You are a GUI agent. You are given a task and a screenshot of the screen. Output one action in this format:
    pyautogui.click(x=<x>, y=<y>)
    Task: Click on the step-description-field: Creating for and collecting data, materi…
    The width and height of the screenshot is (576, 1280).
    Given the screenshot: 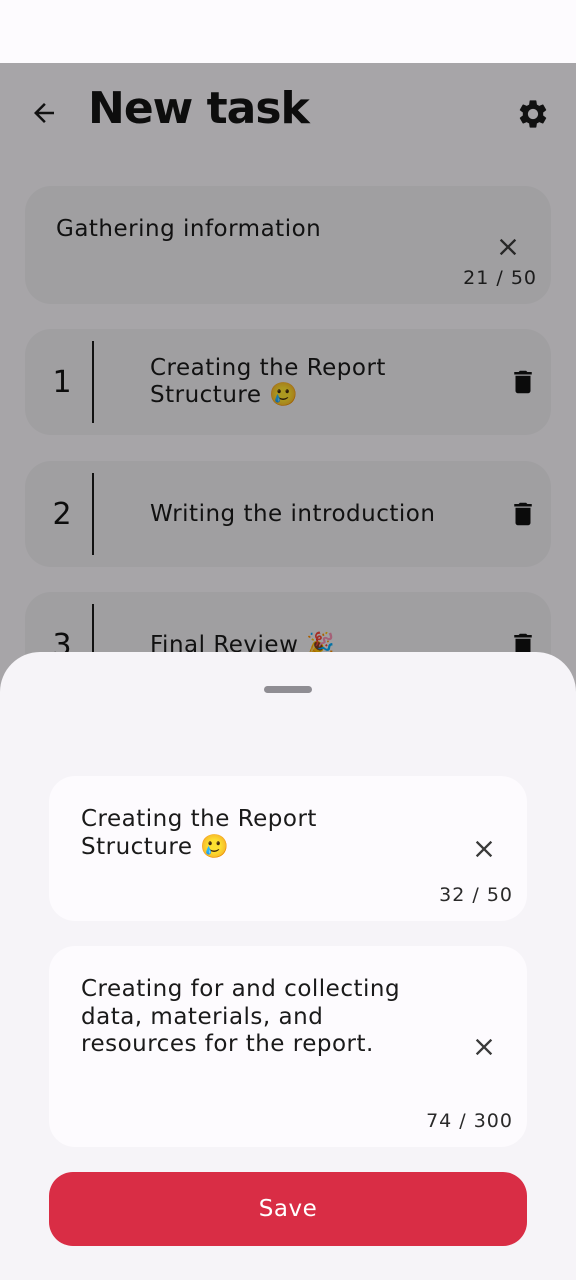 What is the action you would take?
    pyautogui.click(x=288, y=1046)
    